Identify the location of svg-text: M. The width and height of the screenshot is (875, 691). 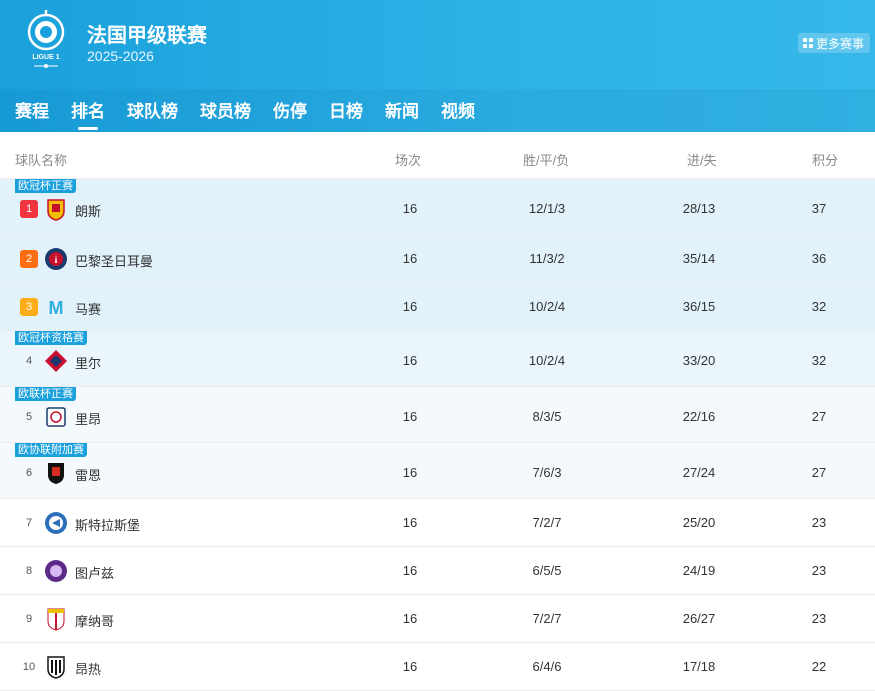
(56, 308).